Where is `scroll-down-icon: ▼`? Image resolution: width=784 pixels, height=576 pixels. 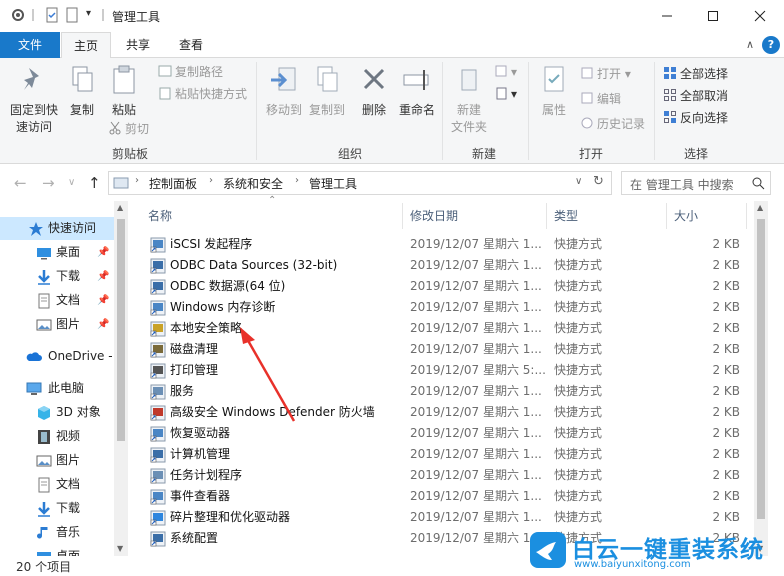 scroll-down-icon: ▼ is located at coordinates (120, 548).